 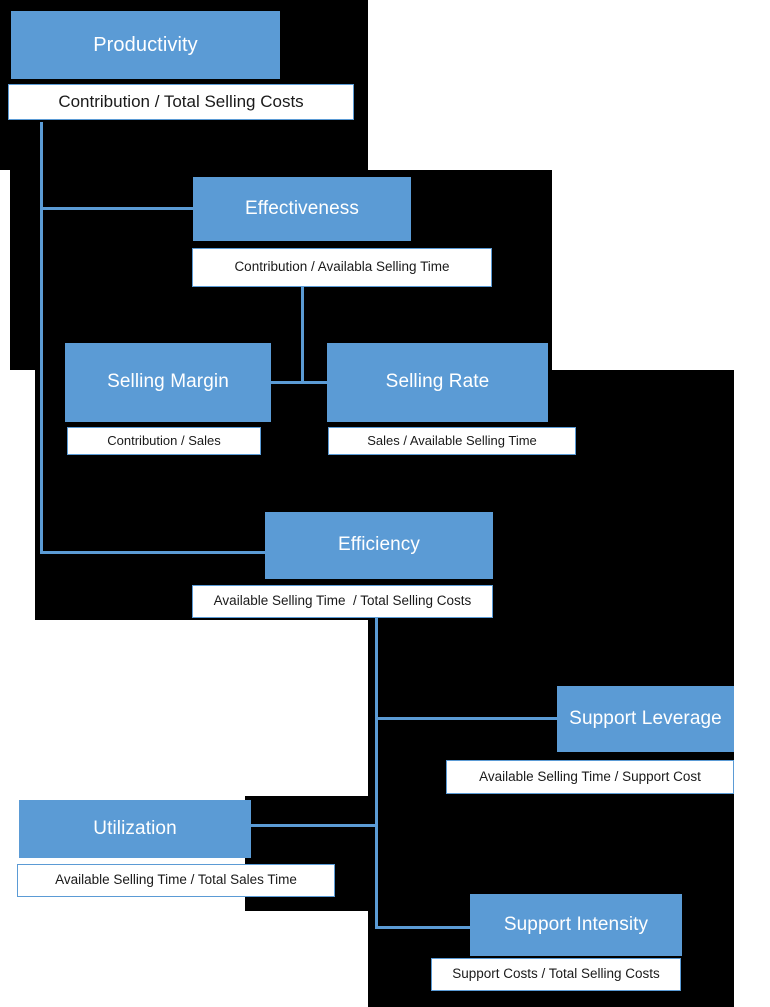 I want to click on connector-to-effectiveness, so click(x=117, y=208).